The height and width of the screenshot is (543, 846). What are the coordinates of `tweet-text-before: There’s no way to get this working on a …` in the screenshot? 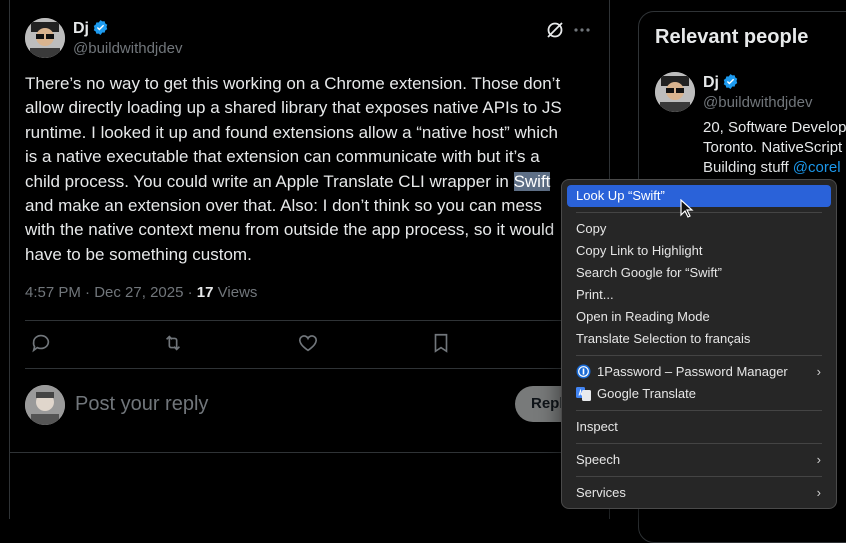 It's located at (293, 132).